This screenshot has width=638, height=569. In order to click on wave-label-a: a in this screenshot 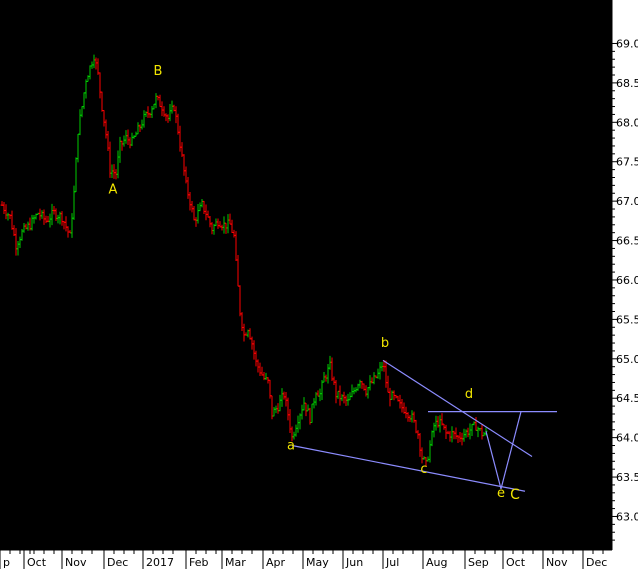, I will do `click(291, 445)`.